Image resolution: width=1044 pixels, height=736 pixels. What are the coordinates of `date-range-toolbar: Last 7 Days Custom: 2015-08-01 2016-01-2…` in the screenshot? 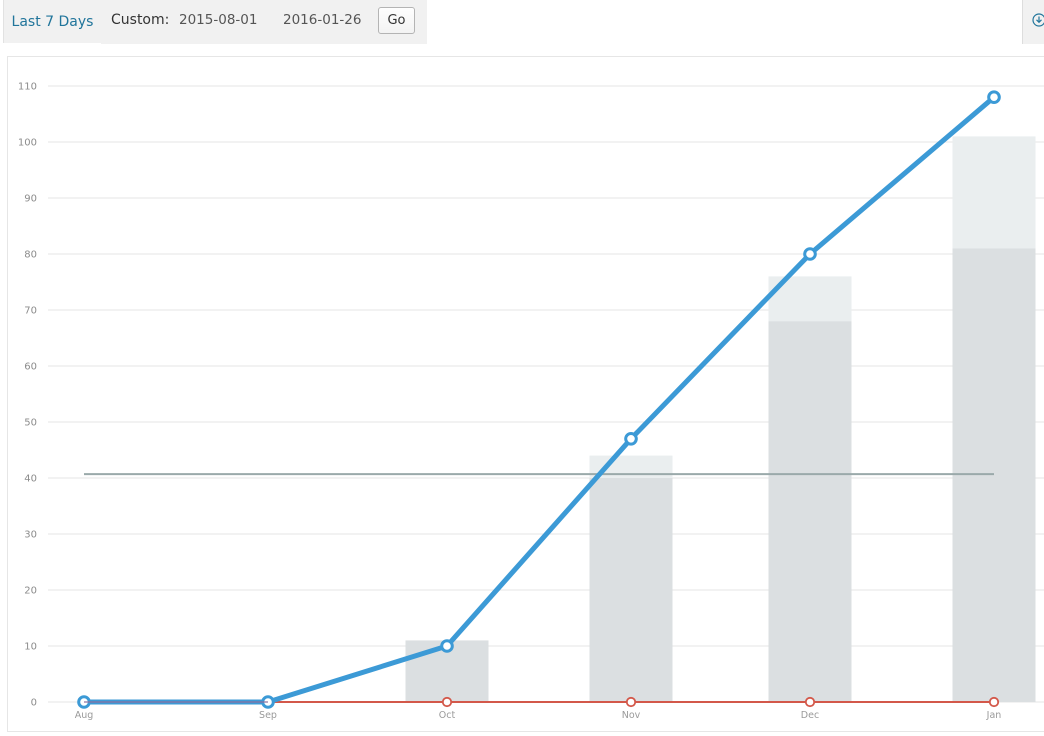 It's located at (522, 22).